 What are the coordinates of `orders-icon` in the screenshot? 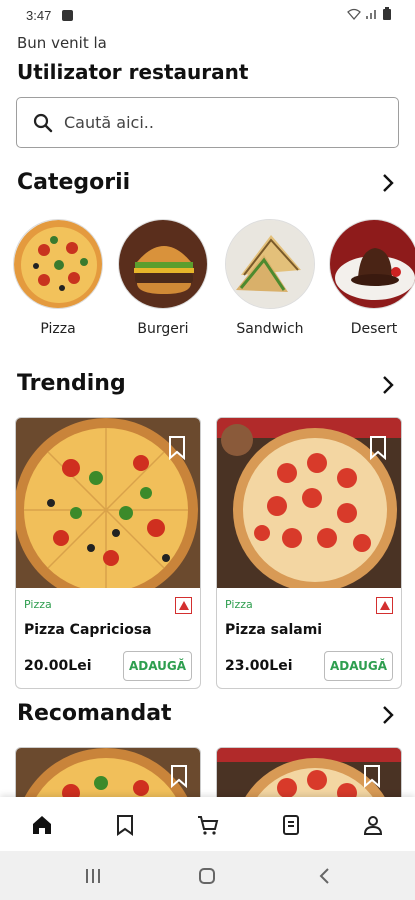 It's located at (291, 825).